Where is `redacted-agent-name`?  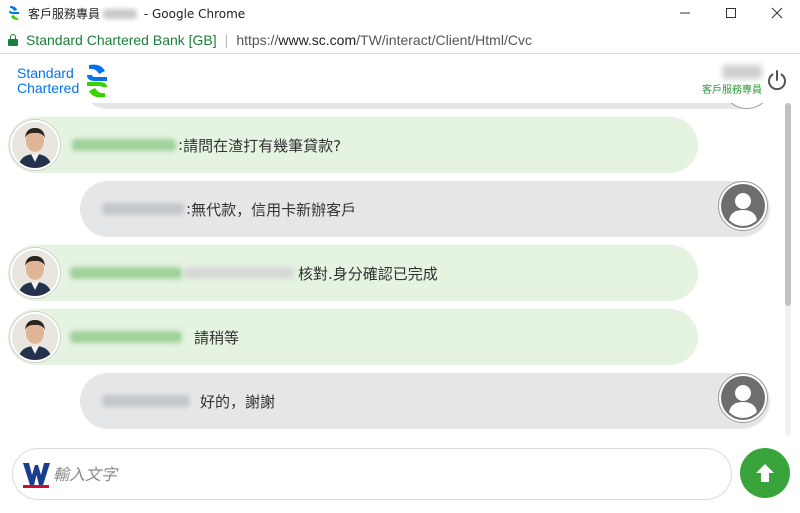 redacted-agent-name is located at coordinates (742, 72).